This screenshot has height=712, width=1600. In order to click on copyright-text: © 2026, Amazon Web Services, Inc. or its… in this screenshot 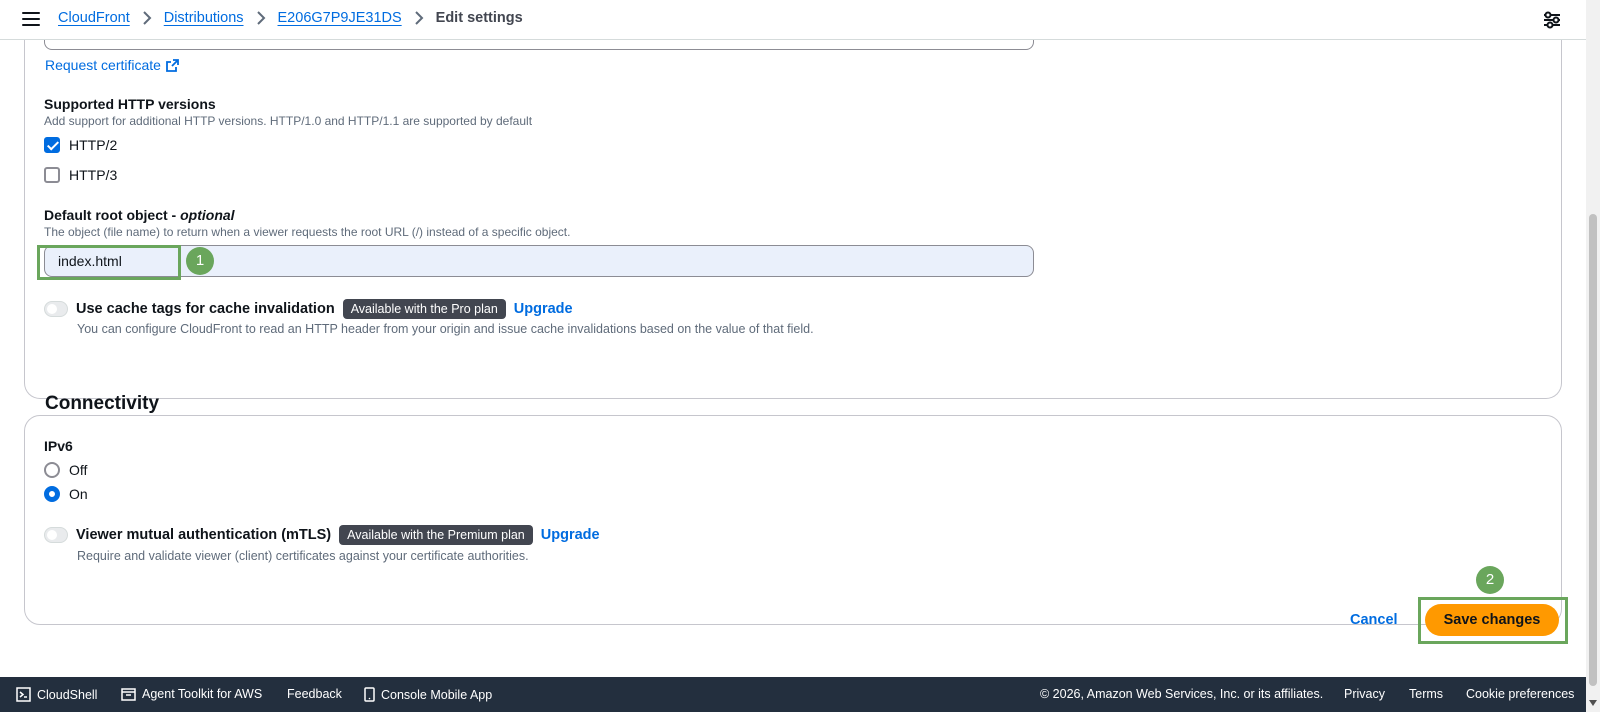, I will do `click(1181, 694)`.